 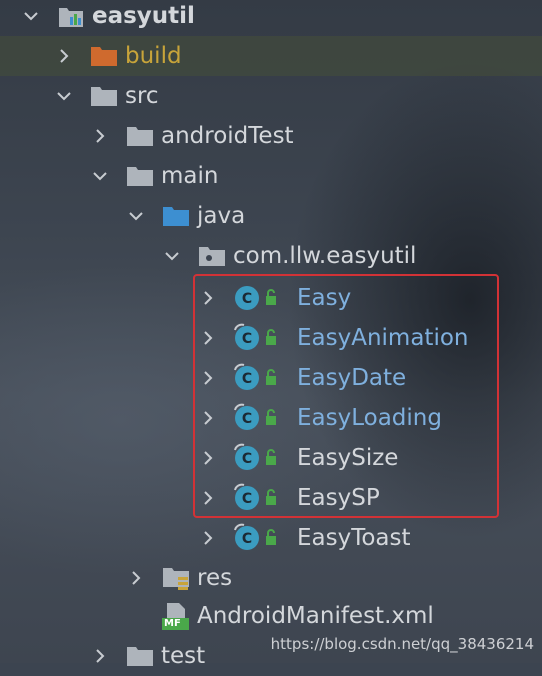 What do you see at coordinates (176, 216) in the screenshot?
I see `source-folder-icon` at bounding box center [176, 216].